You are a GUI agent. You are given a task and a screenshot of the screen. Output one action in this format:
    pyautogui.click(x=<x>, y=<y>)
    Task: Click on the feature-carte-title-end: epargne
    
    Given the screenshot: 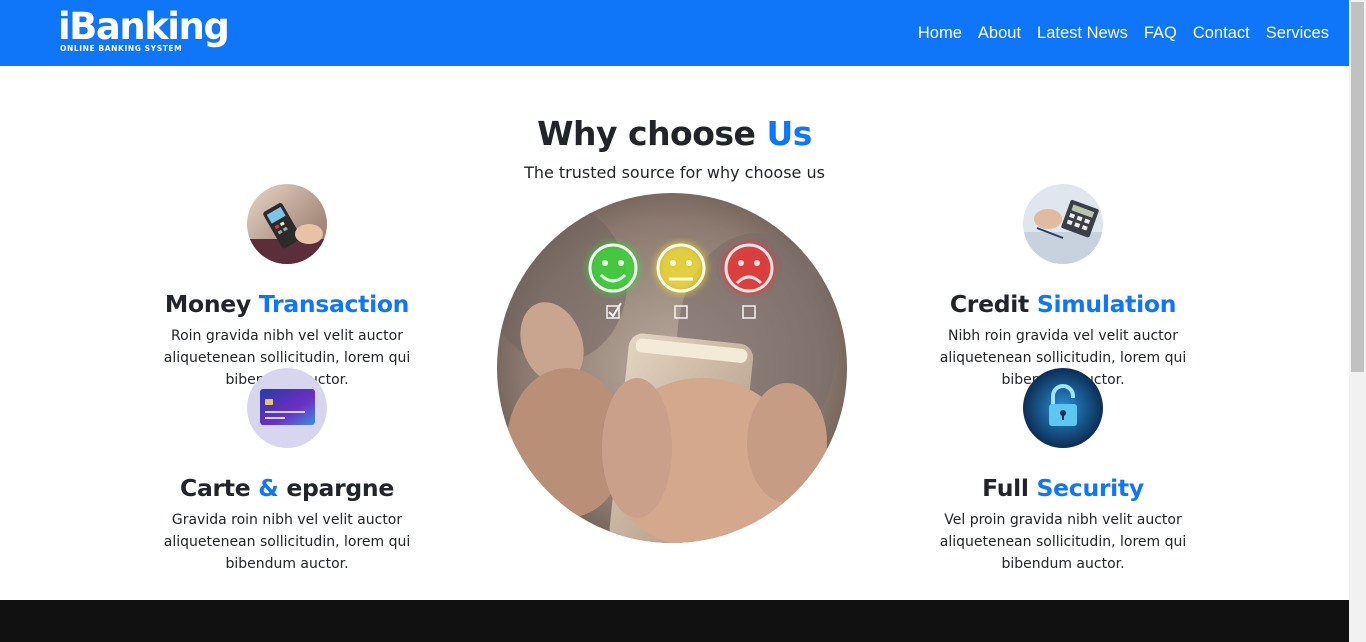 What is the action you would take?
    pyautogui.click(x=340, y=488)
    